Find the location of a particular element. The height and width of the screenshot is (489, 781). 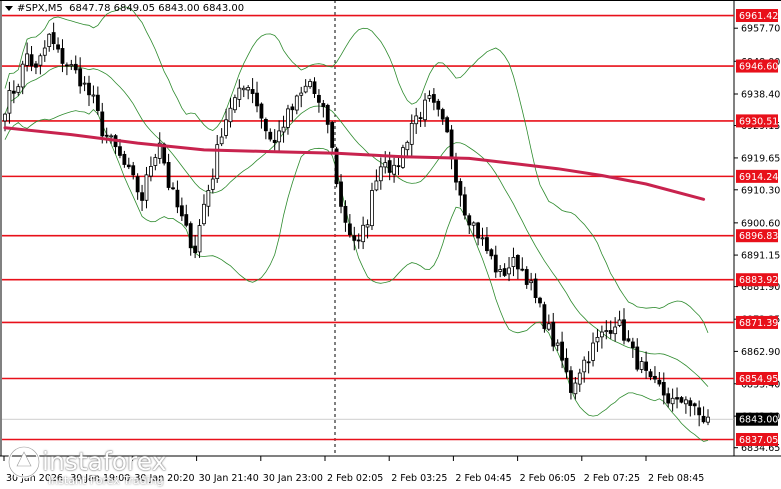

logo-brand: instaforex is located at coordinates (104, 461).